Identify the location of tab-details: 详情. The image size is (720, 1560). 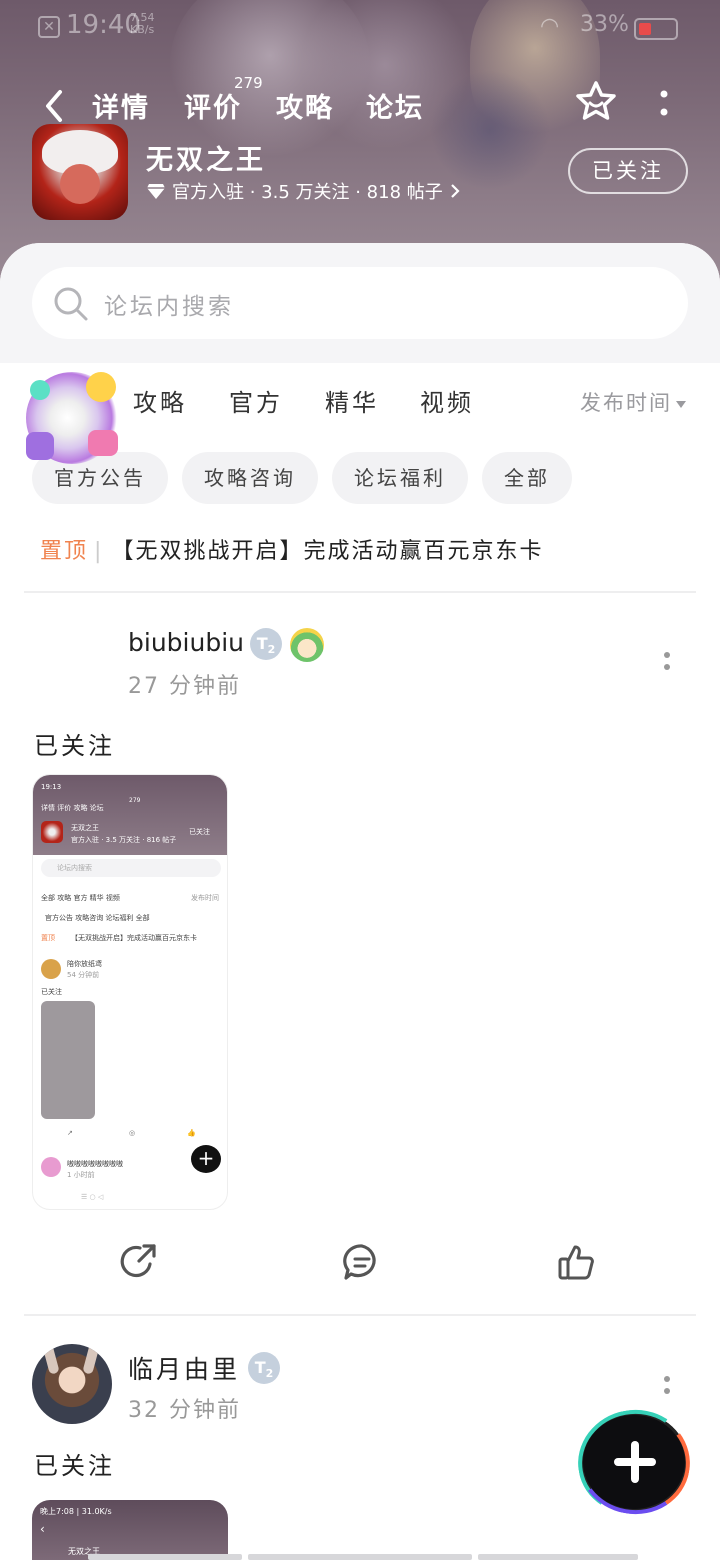
(121, 105).